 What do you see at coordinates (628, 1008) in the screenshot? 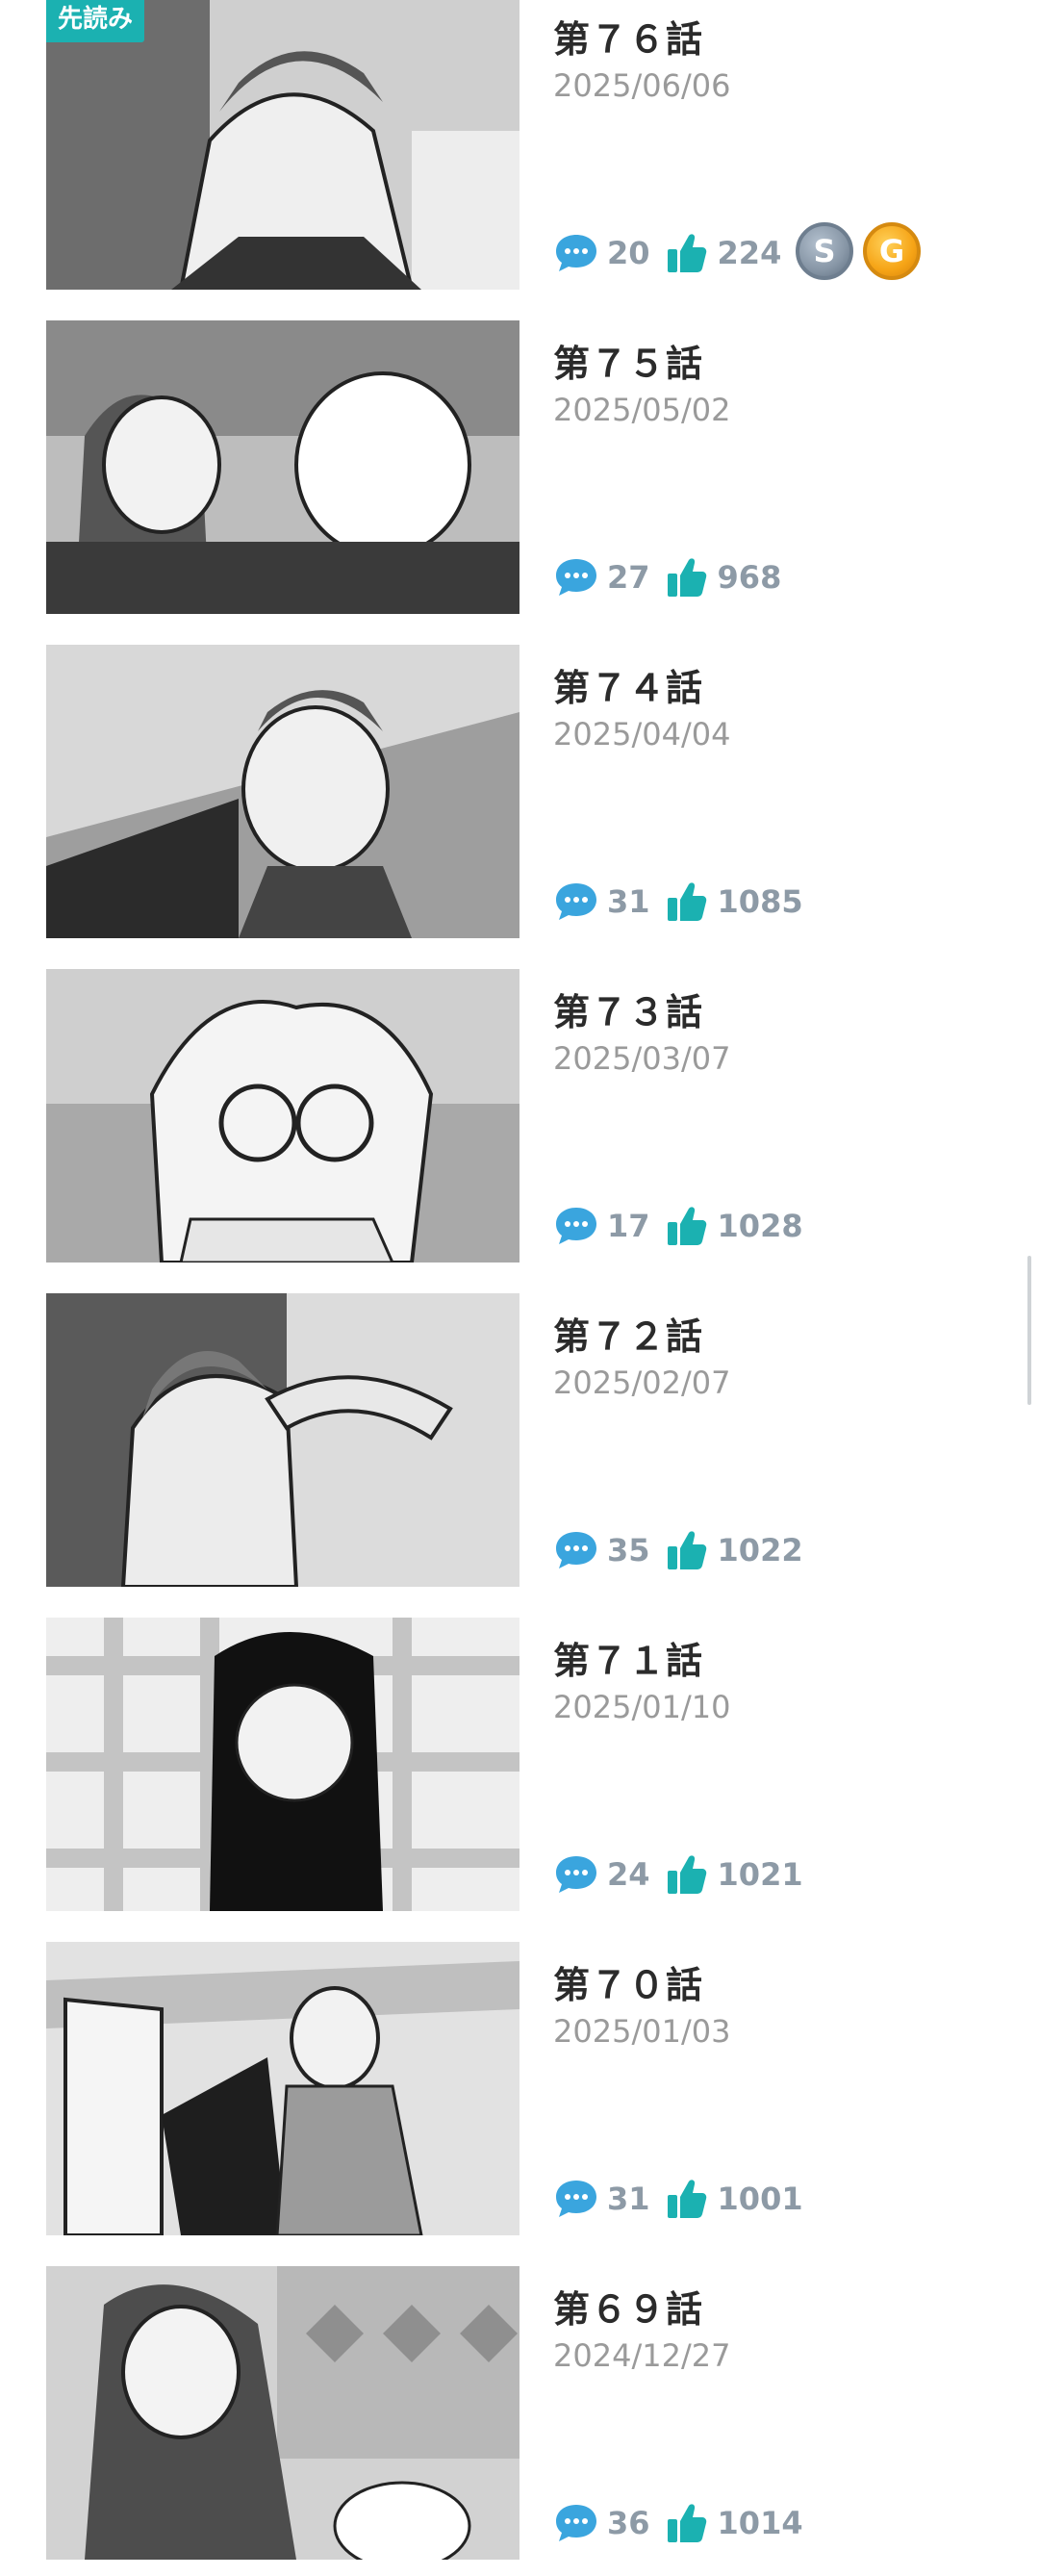
I see `episode-title: 第７３話` at bounding box center [628, 1008].